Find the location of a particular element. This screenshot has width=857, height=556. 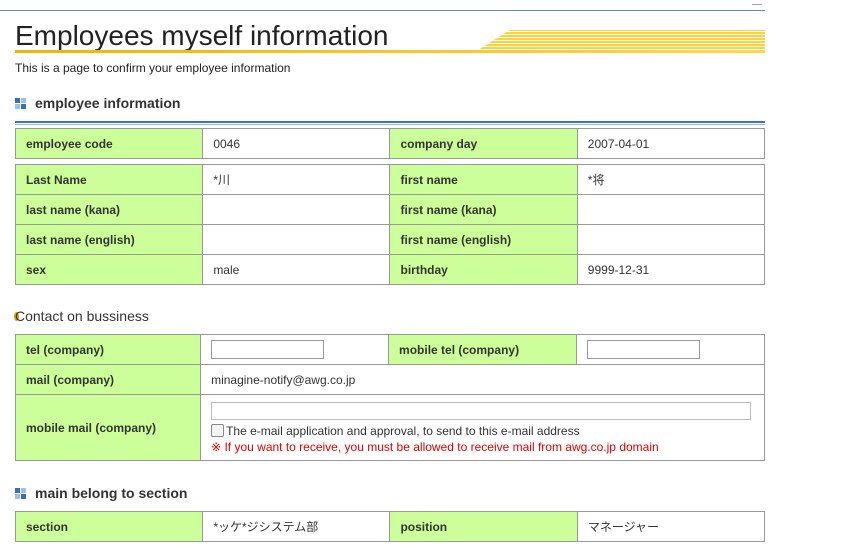

table-row: section *ッケ*ジシステム部 position マネージャー is located at coordinates (390, 526).